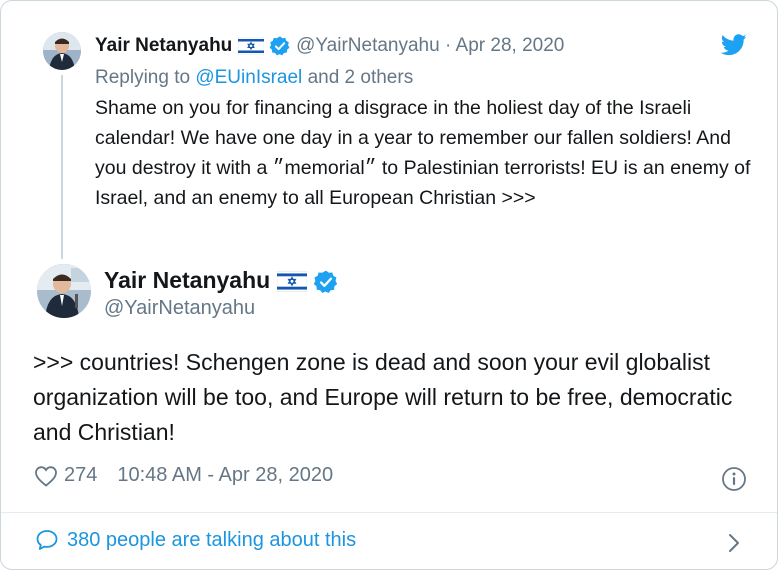 This screenshot has height=572, width=780. What do you see at coordinates (248, 77) in the screenshot?
I see `reply-mention-link: @EUinIsrael` at bounding box center [248, 77].